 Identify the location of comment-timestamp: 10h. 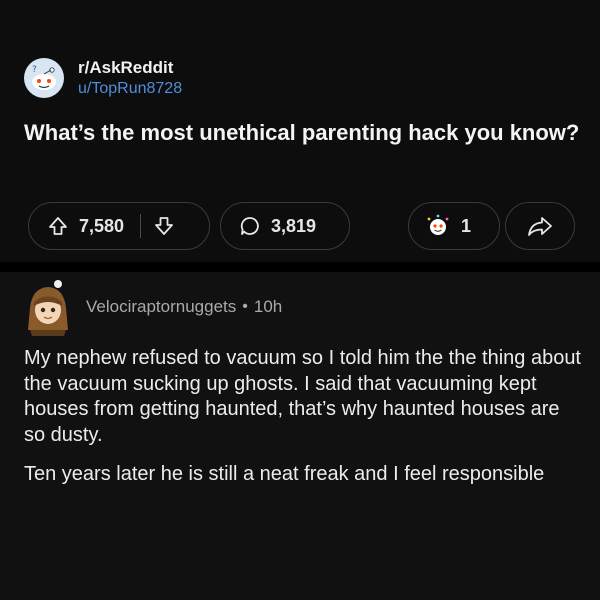
(268, 306).